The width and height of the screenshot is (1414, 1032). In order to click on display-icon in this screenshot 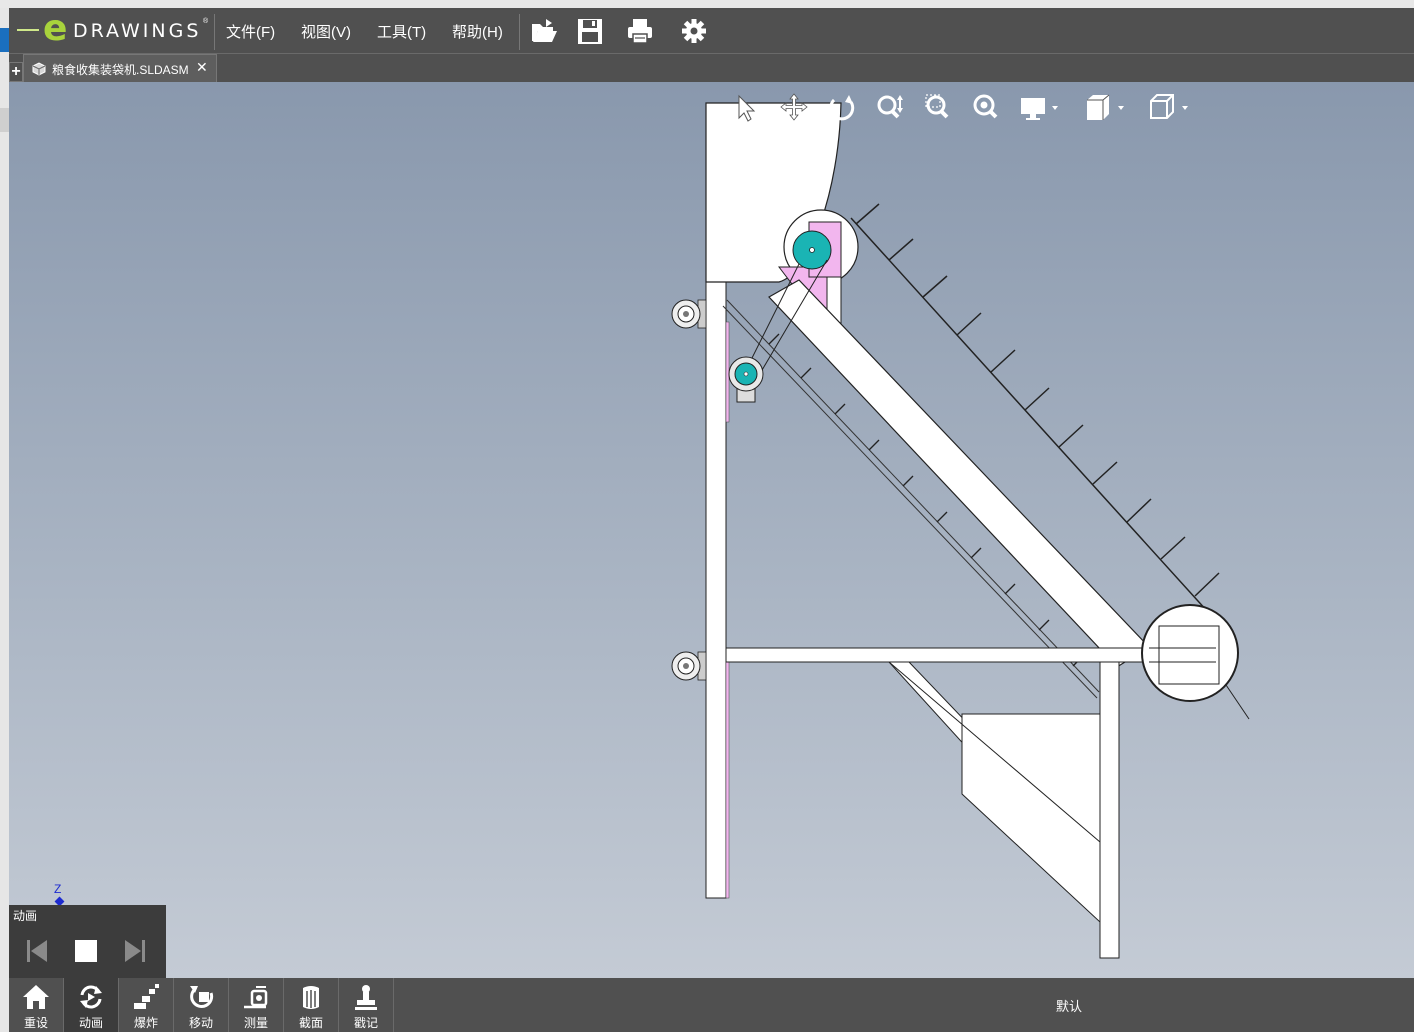, I will do `click(1042, 107)`.